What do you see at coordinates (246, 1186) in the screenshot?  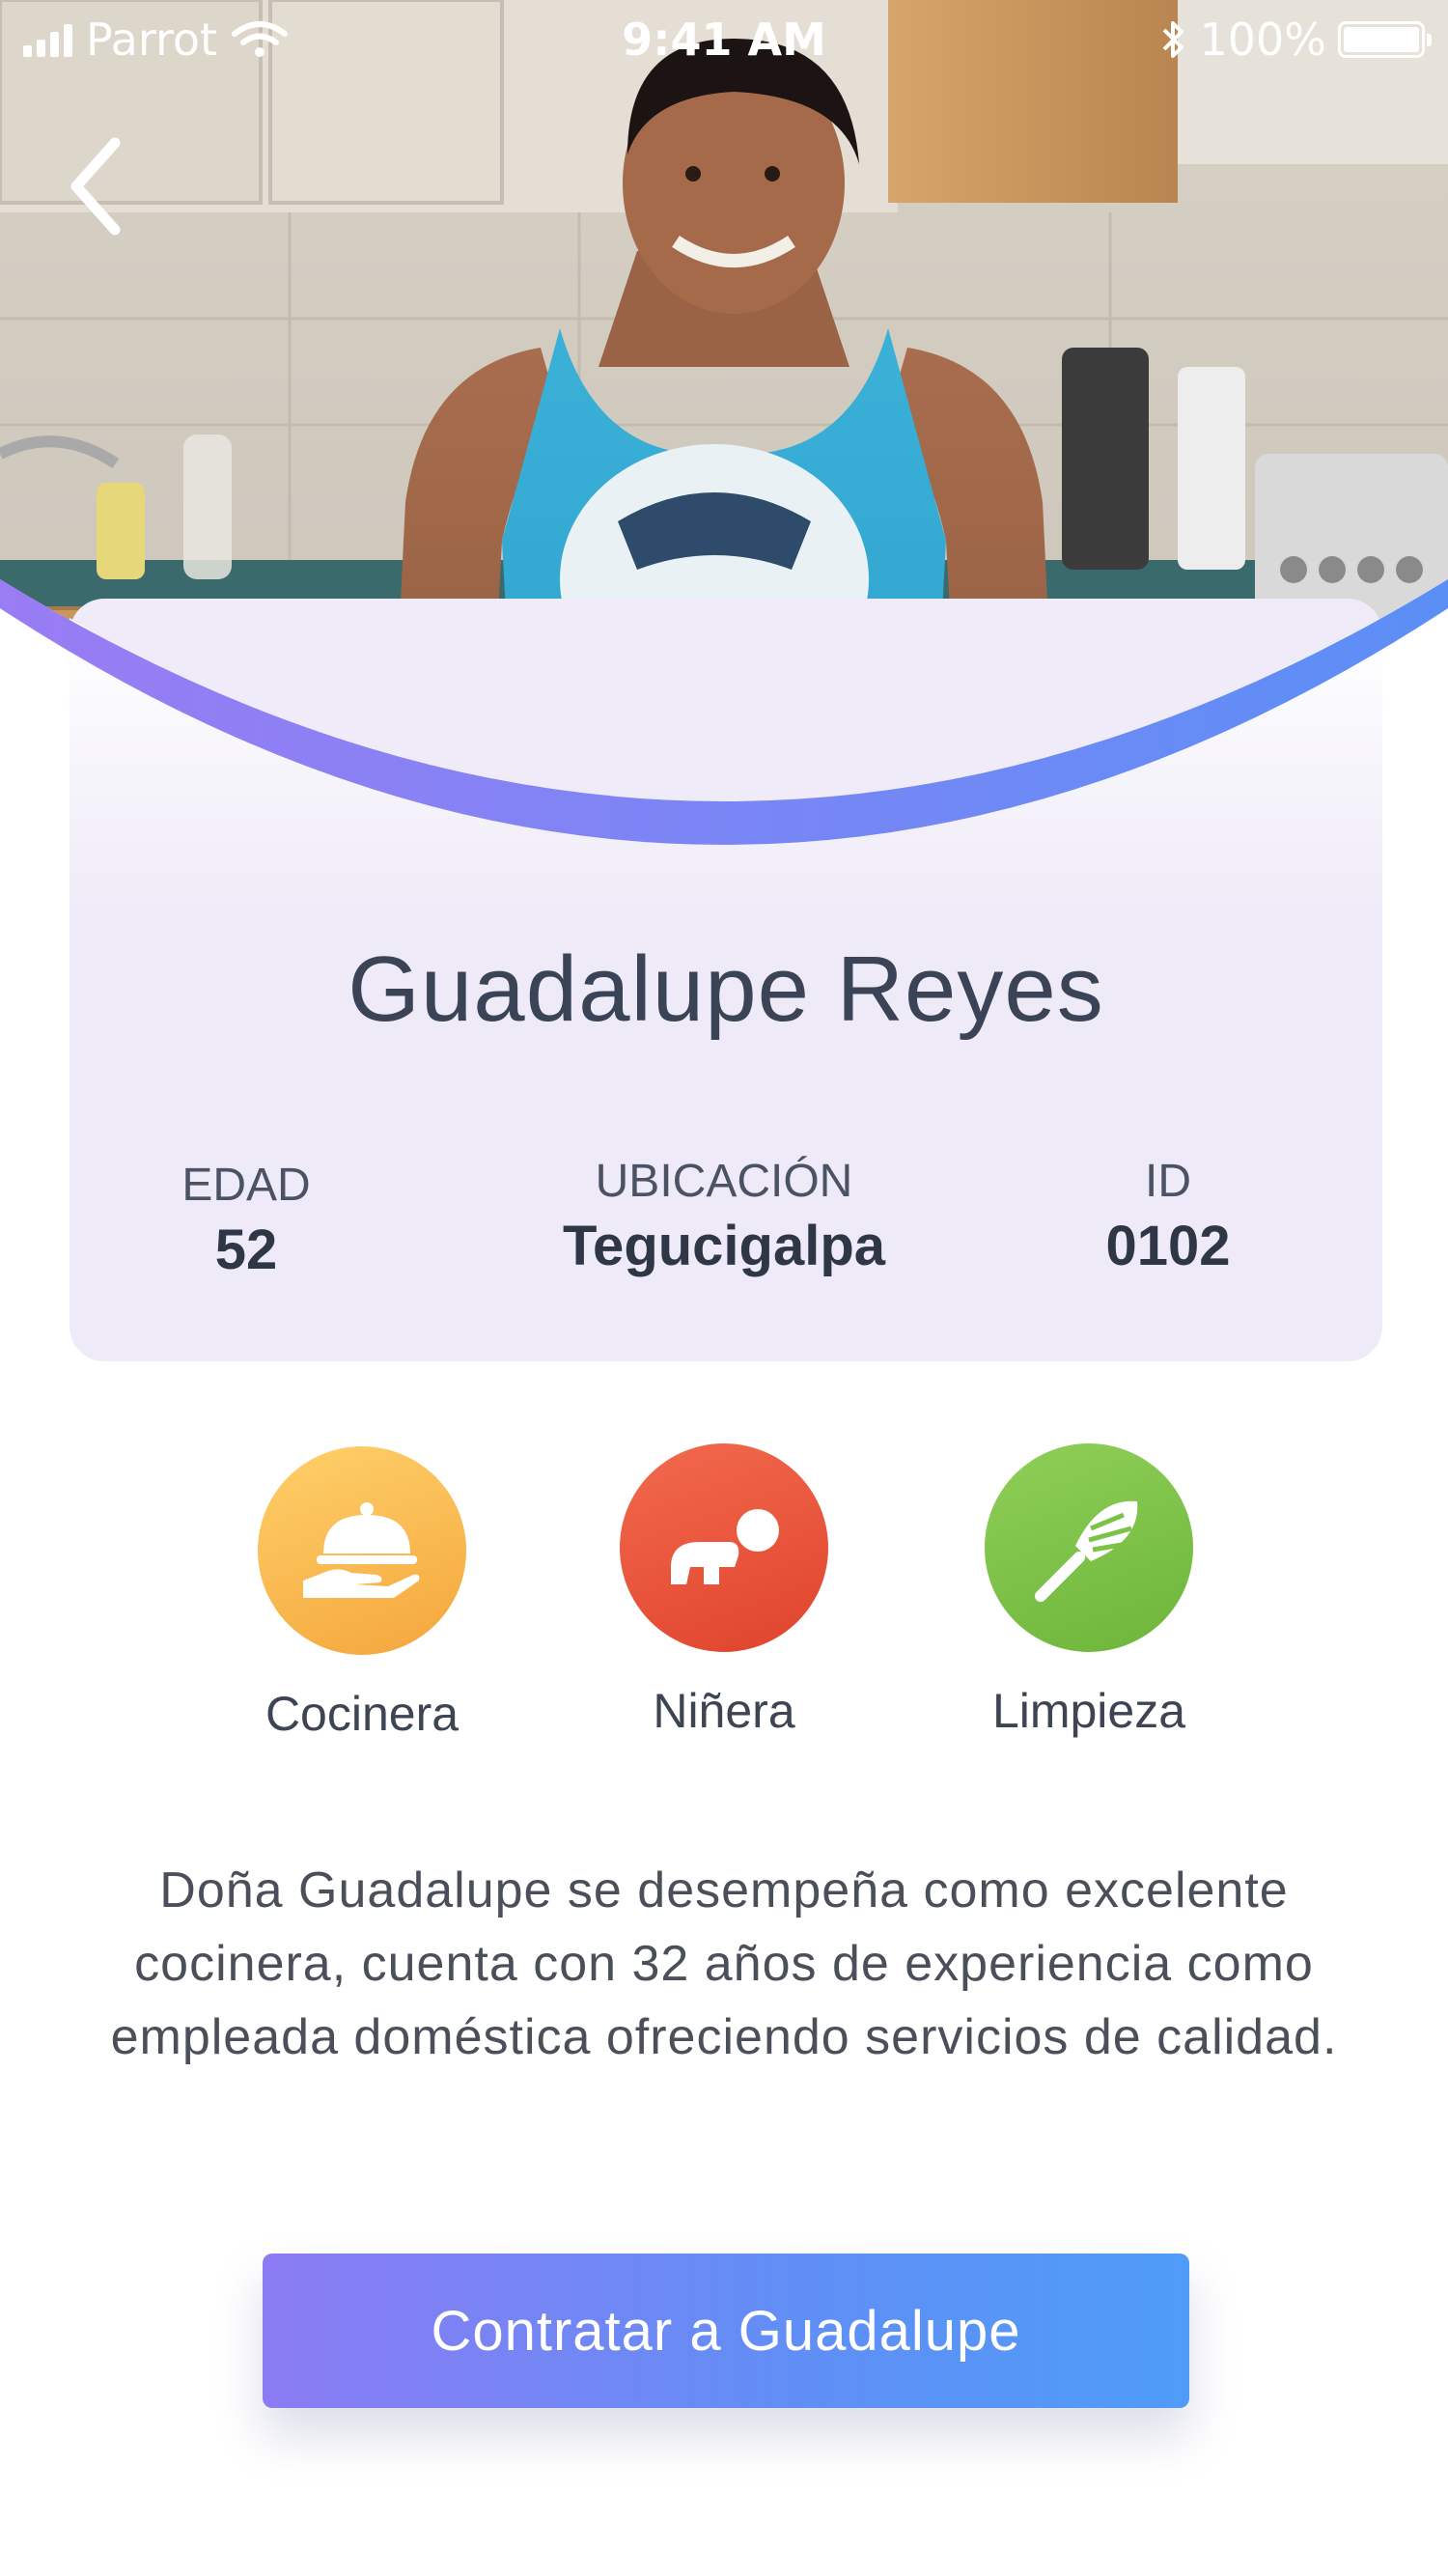 I see `stat-age-label: EDAD` at bounding box center [246, 1186].